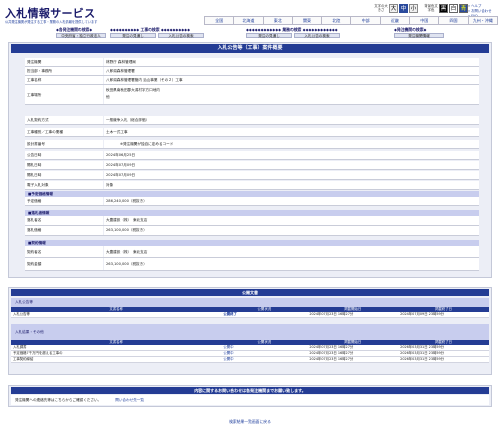 Image resolution: width=500 pixels, height=430 pixels. I want to click on field-row: 工事場所 秋田県南秋田郡大潟村字方口地内 他, so click(252, 95).